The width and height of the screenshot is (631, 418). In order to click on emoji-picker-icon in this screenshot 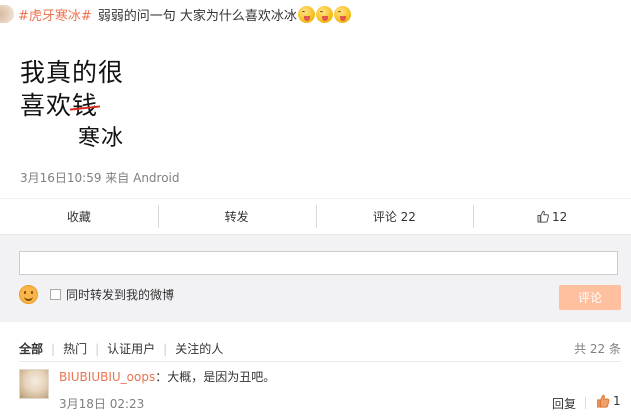, I will do `click(28, 294)`.